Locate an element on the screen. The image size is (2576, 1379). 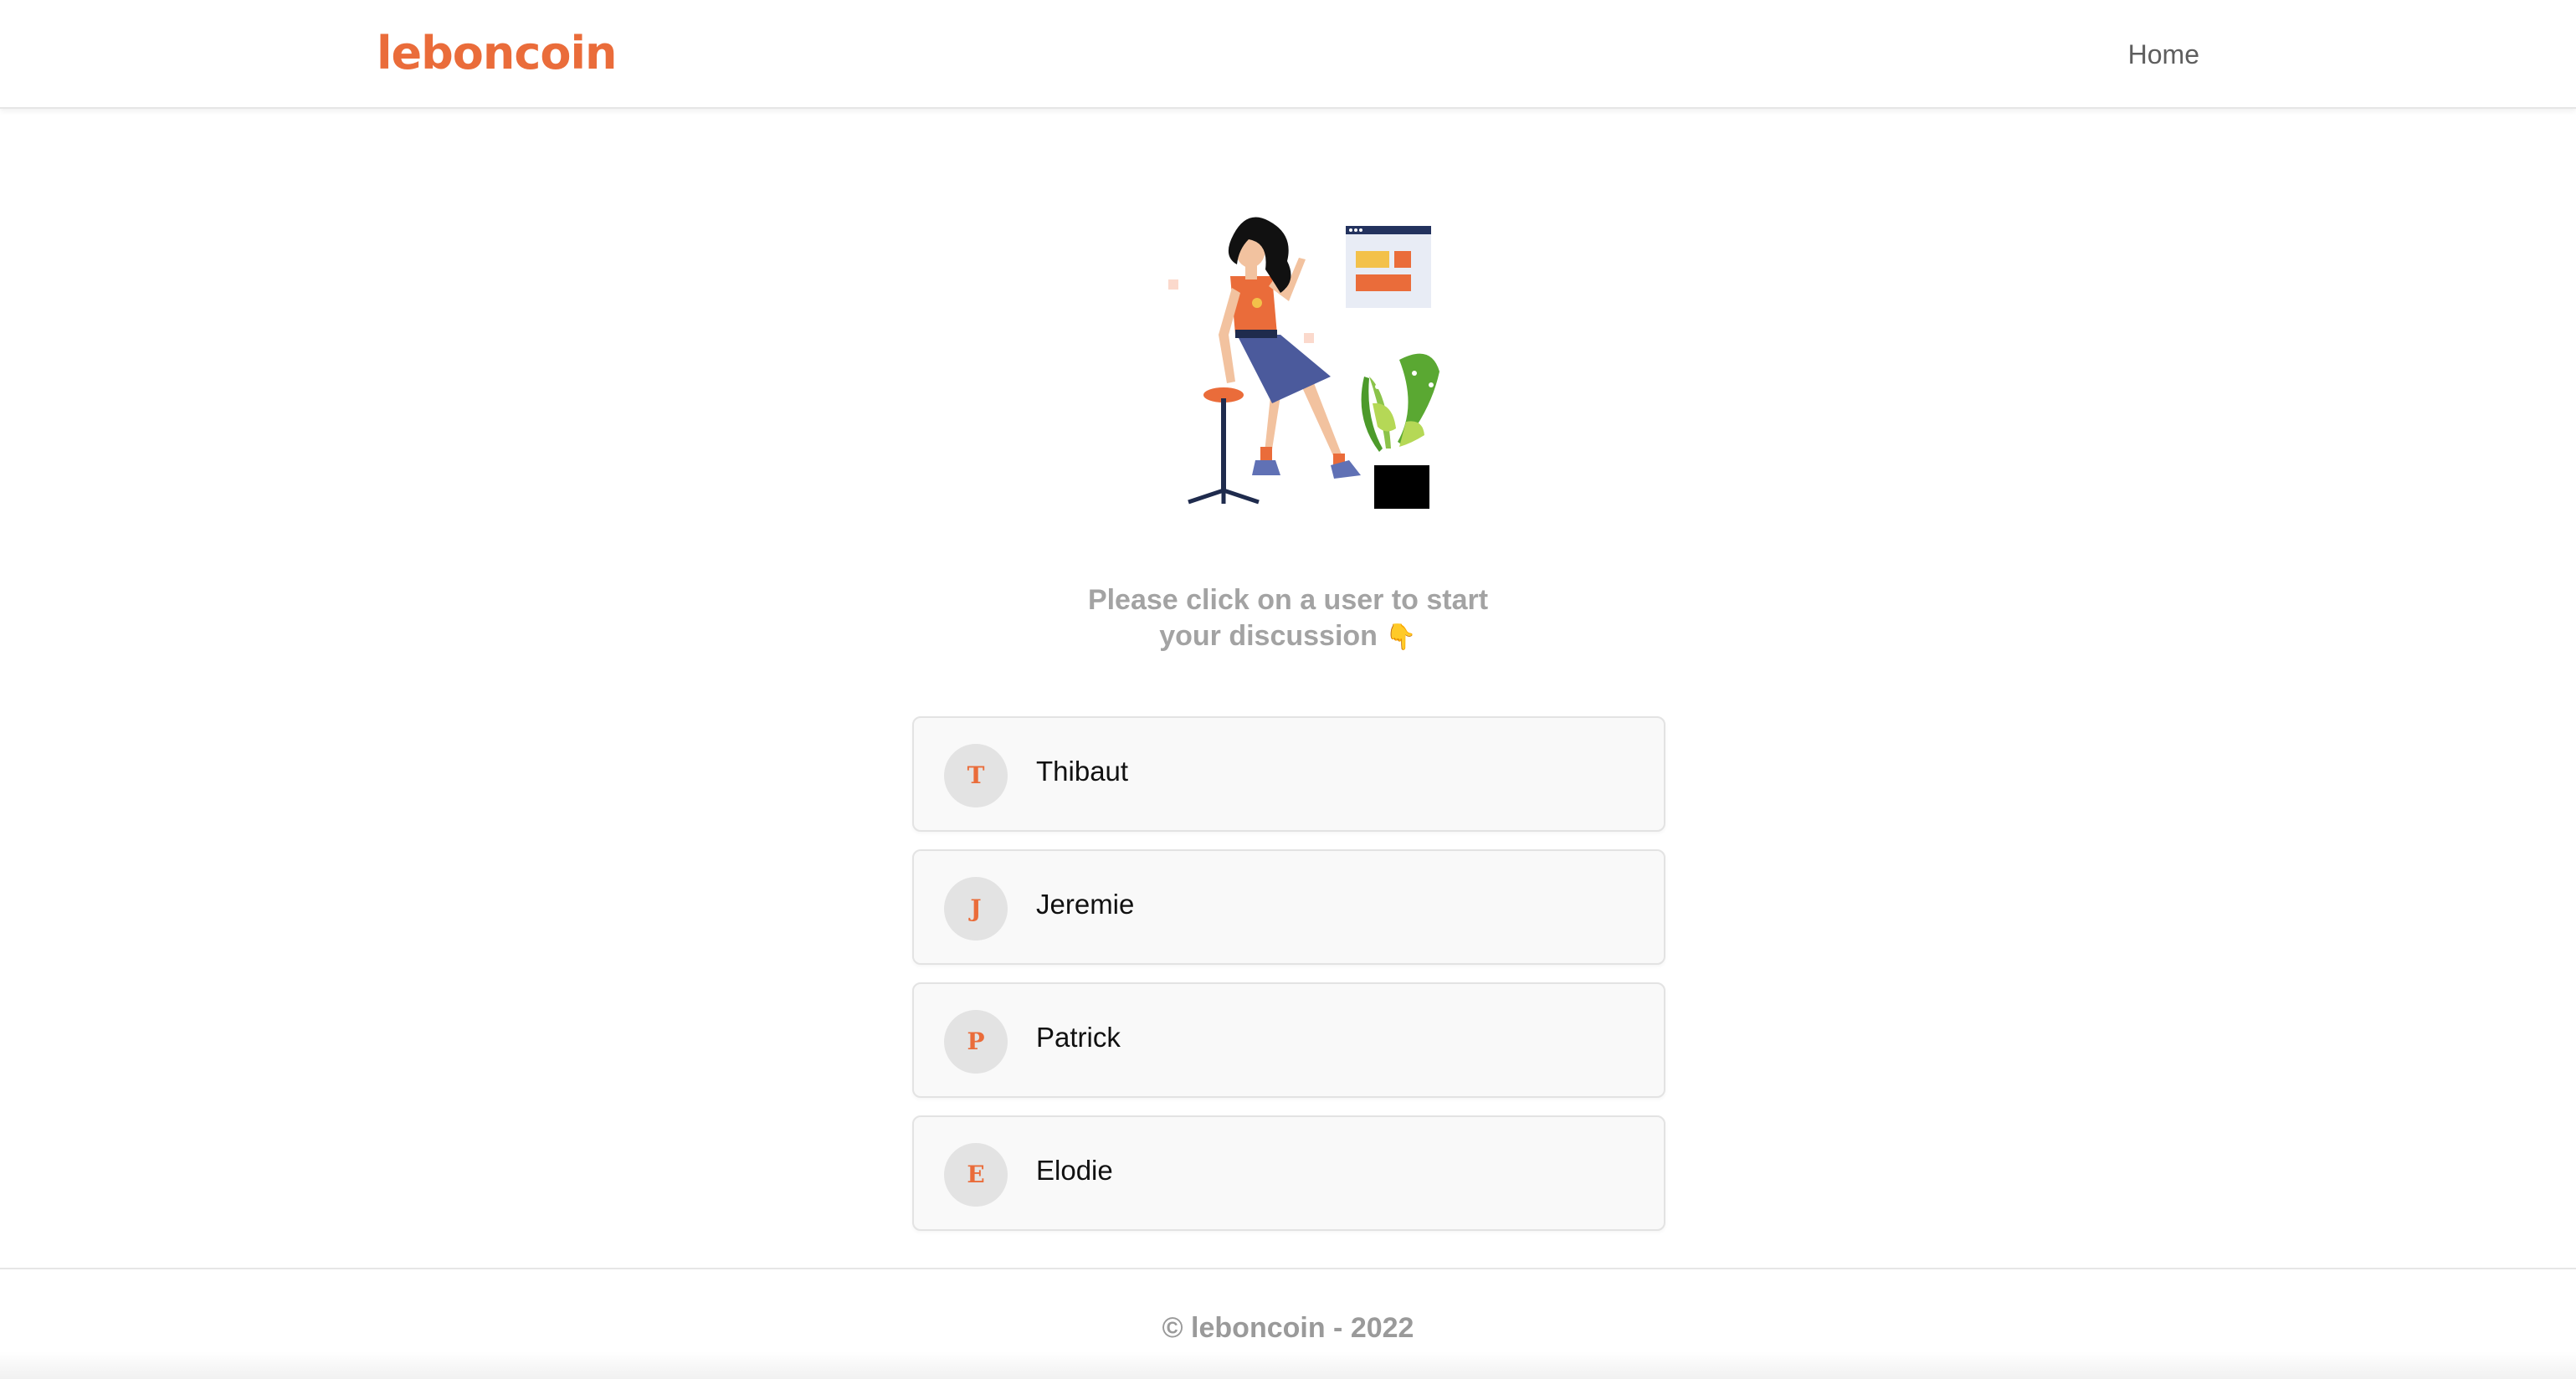
user-card-thibaut: T Thibaut is located at coordinates (1288, 774).